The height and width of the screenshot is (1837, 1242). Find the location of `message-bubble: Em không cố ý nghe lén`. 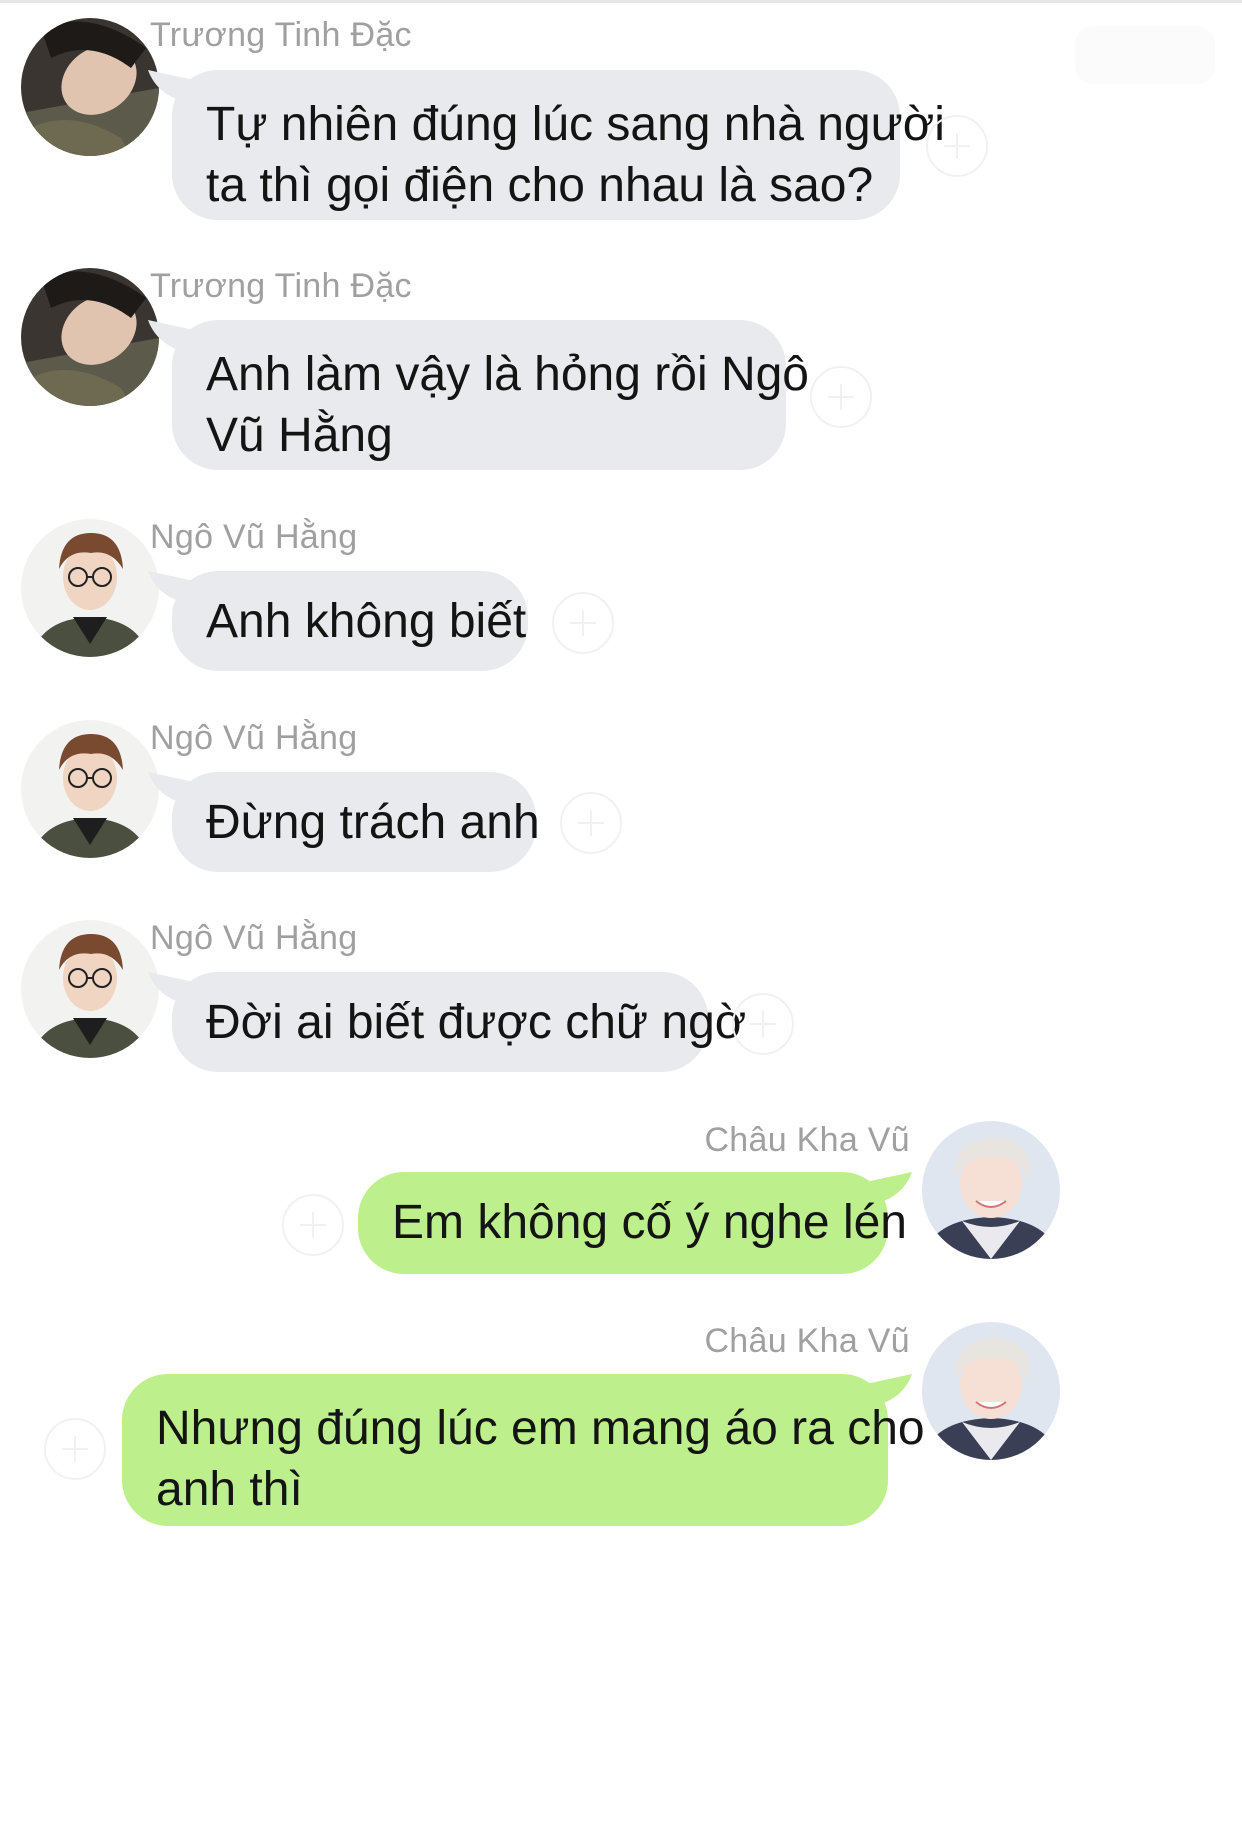

message-bubble: Em không cố ý nghe lén is located at coordinates (632, 1223).